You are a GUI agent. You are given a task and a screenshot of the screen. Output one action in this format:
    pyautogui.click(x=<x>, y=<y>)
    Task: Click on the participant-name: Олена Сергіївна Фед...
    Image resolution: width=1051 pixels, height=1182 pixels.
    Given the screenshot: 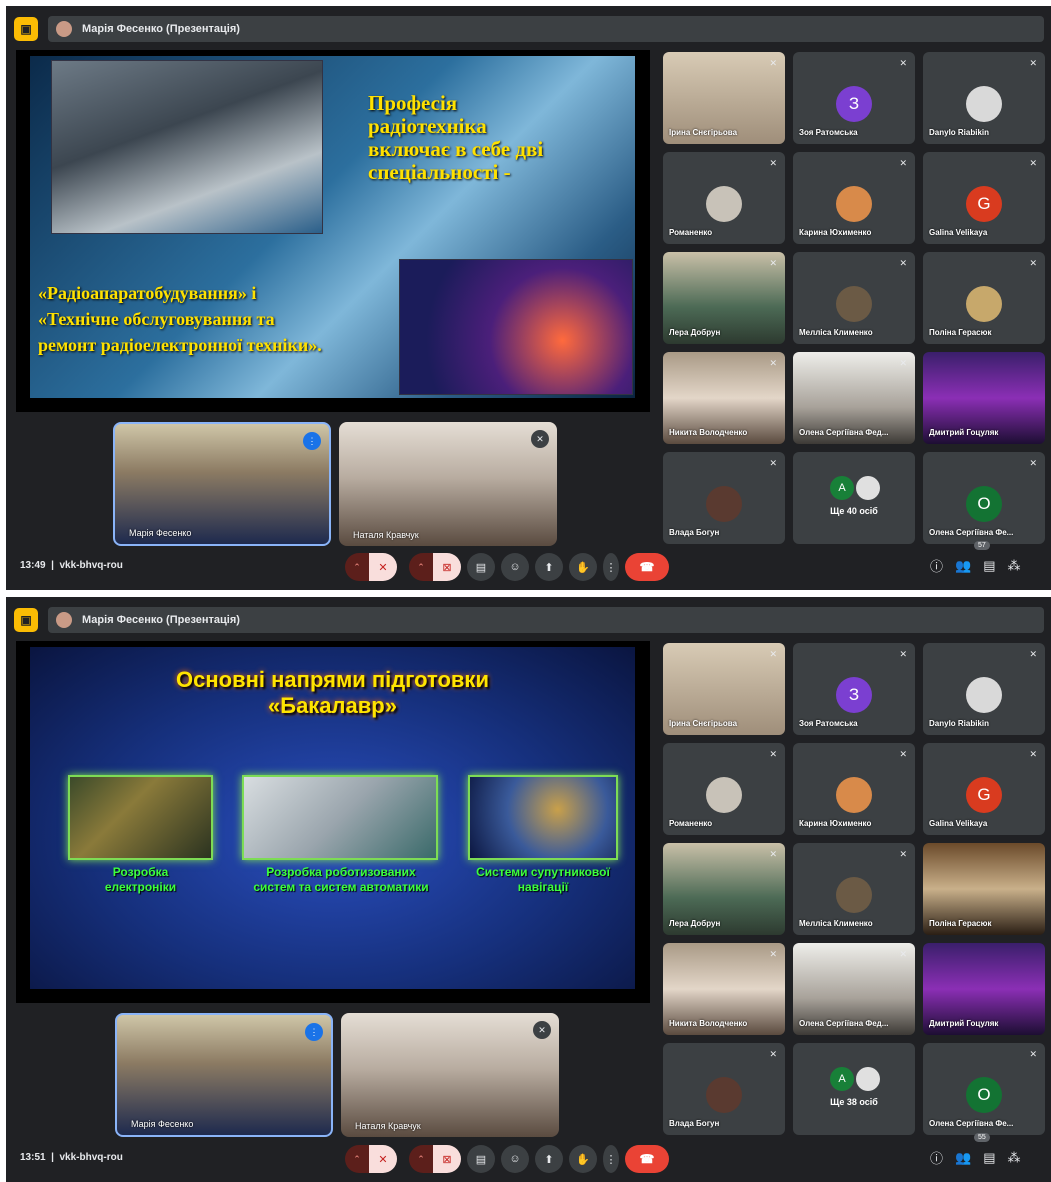 What is the action you would take?
    pyautogui.click(x=844, y=1023)
    